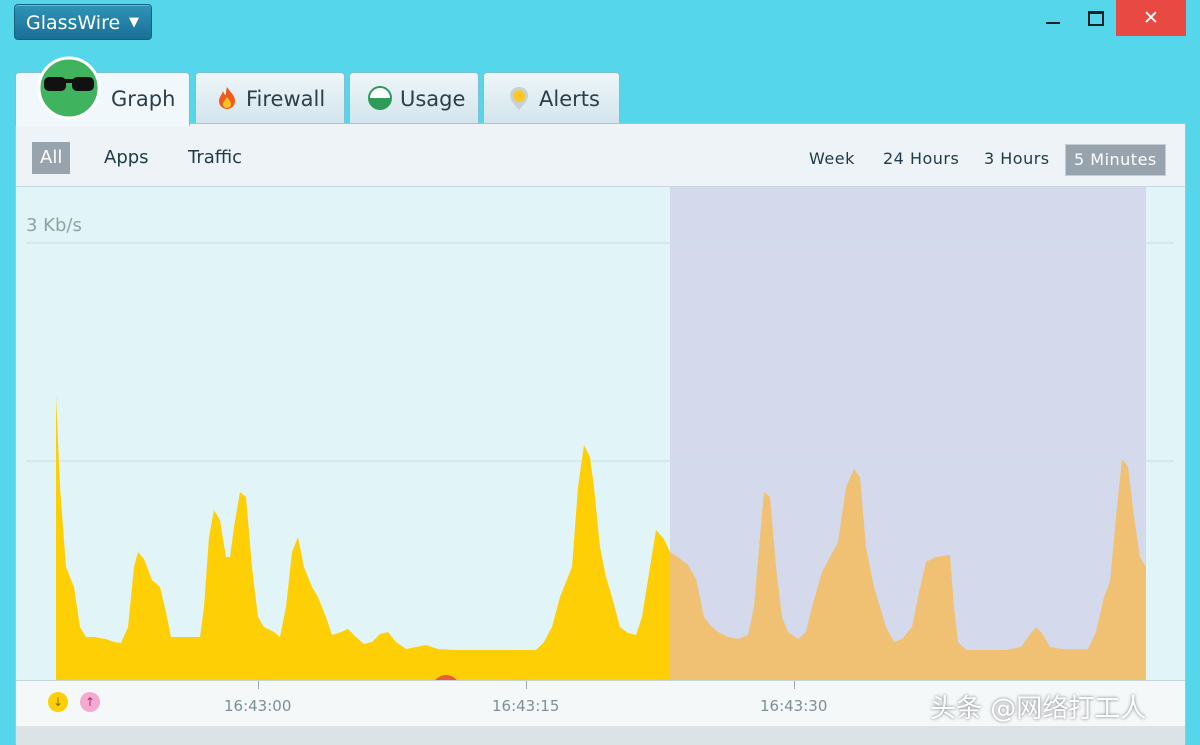 The height and width of the screenshot is (745, 1200). What do you see at coordinates (90, 702) in the screenshot?
I see `outgoing-legend-icon: ↑` at bounding box center [90, 702].